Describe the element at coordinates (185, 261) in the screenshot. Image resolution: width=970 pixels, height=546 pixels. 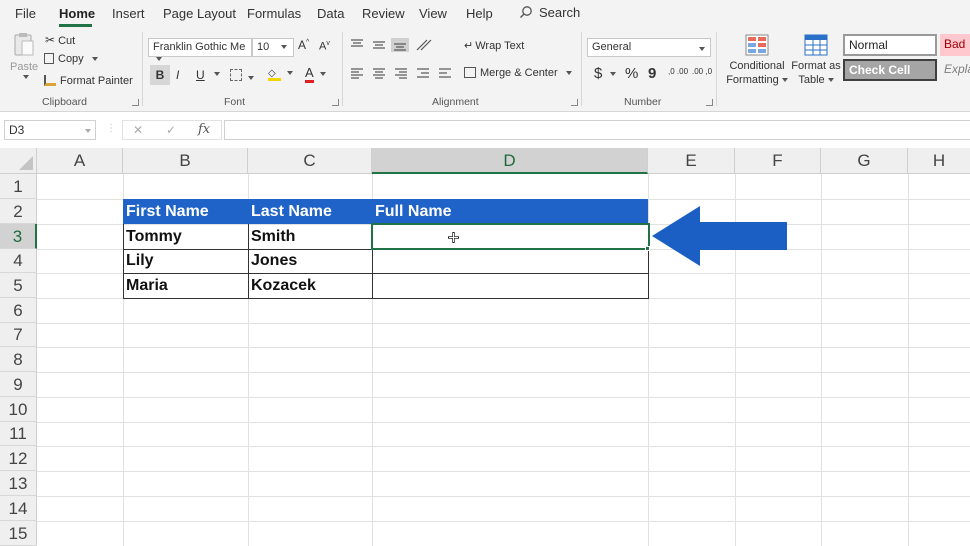
I see `cell-b4: Lily` at that location.